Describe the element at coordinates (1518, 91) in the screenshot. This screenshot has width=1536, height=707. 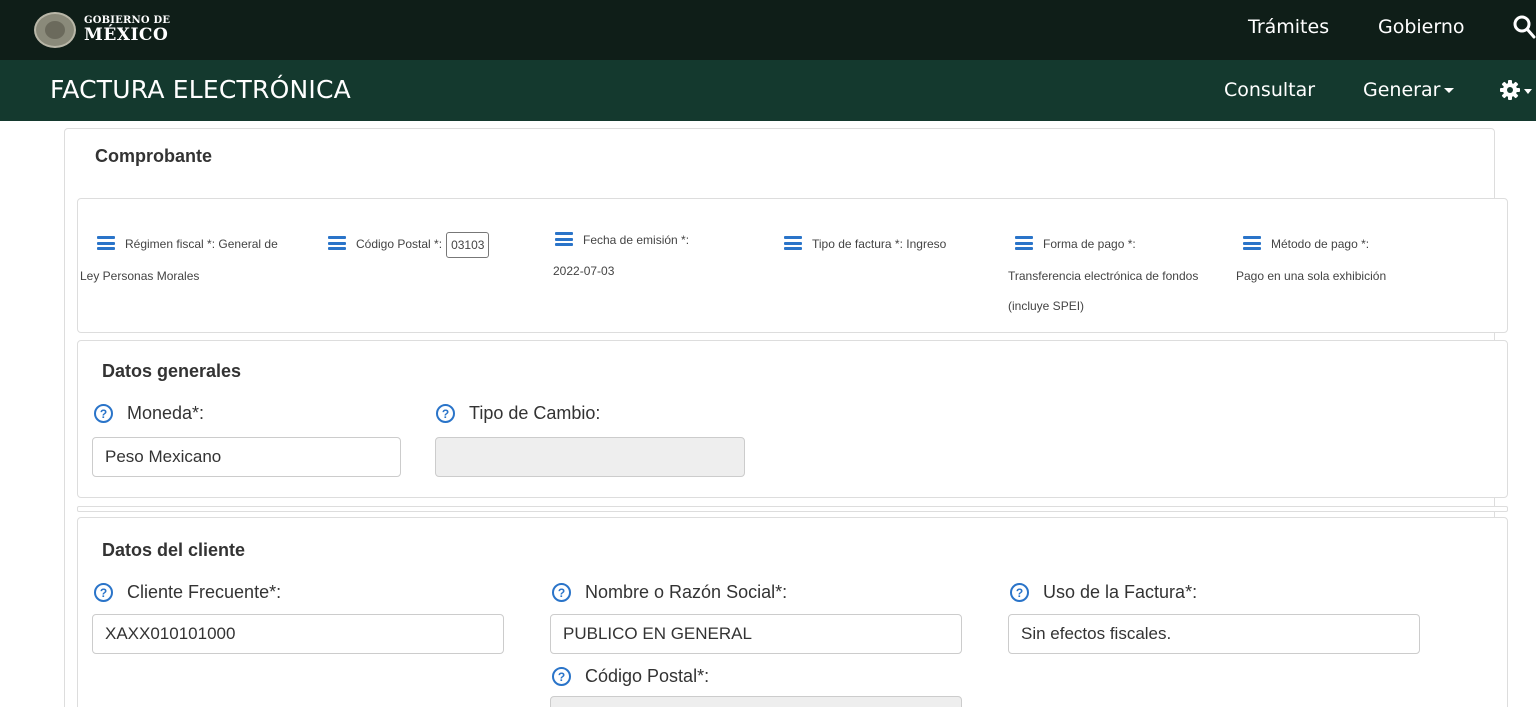
I see `gear-icon` at that location.